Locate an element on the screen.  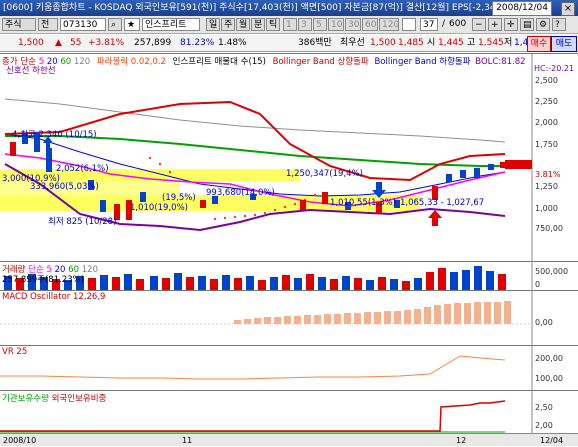
settings-icon: ⚙ is located at coordinates (543, 24).